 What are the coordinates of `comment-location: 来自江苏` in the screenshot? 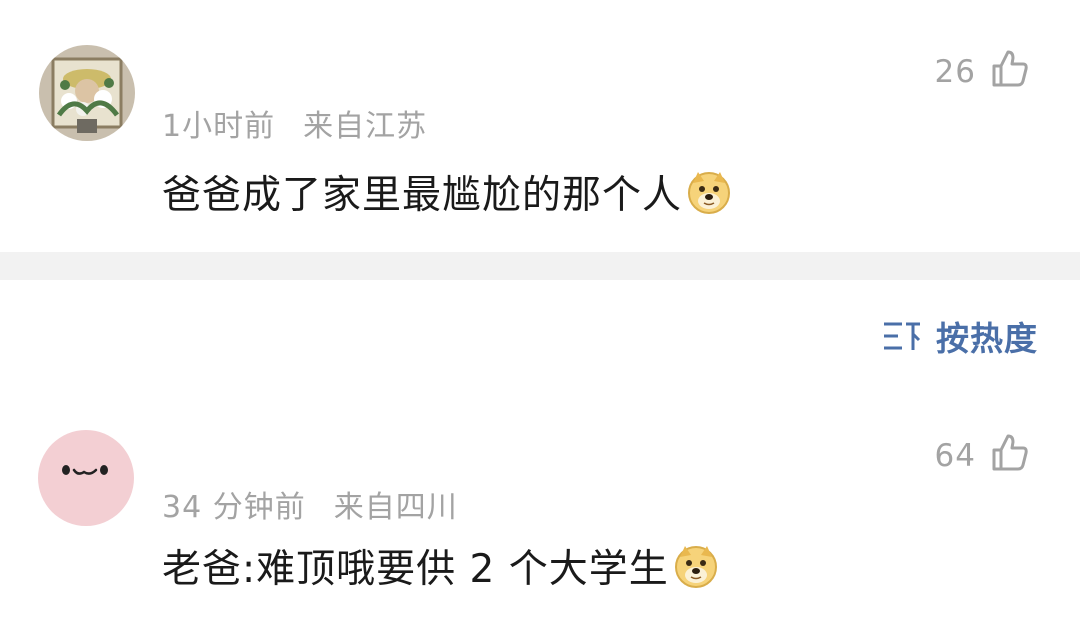 It's located at (365, 126).